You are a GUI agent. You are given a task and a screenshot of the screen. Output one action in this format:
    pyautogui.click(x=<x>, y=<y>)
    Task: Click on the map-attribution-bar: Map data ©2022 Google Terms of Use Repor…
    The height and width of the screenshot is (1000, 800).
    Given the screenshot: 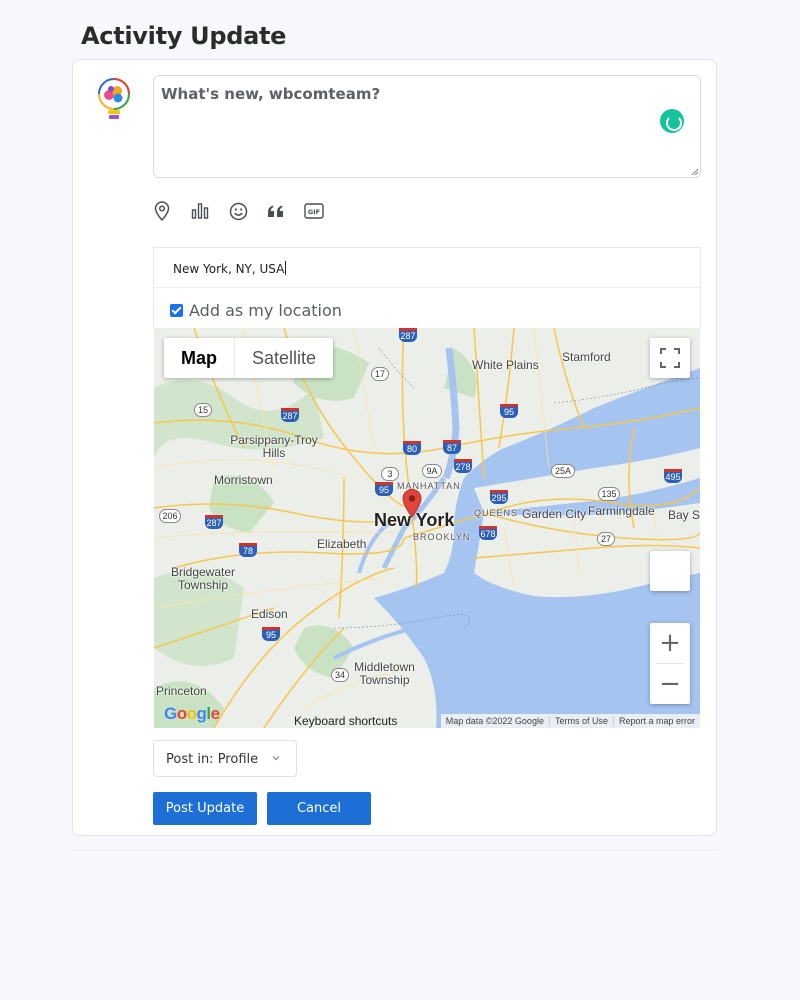 What is the action you would take?
    pyautogui.click(x=570, y=721)
    